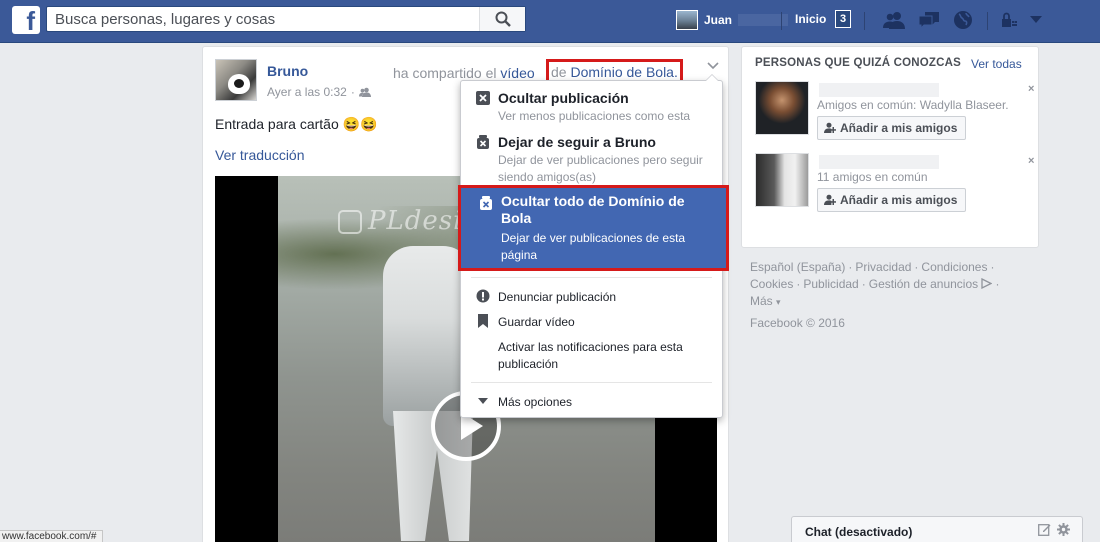 The width and height of the screenshot is (1100, 542). I want to click on mutual-friends: 11 amigos en común, so click(872, 177).